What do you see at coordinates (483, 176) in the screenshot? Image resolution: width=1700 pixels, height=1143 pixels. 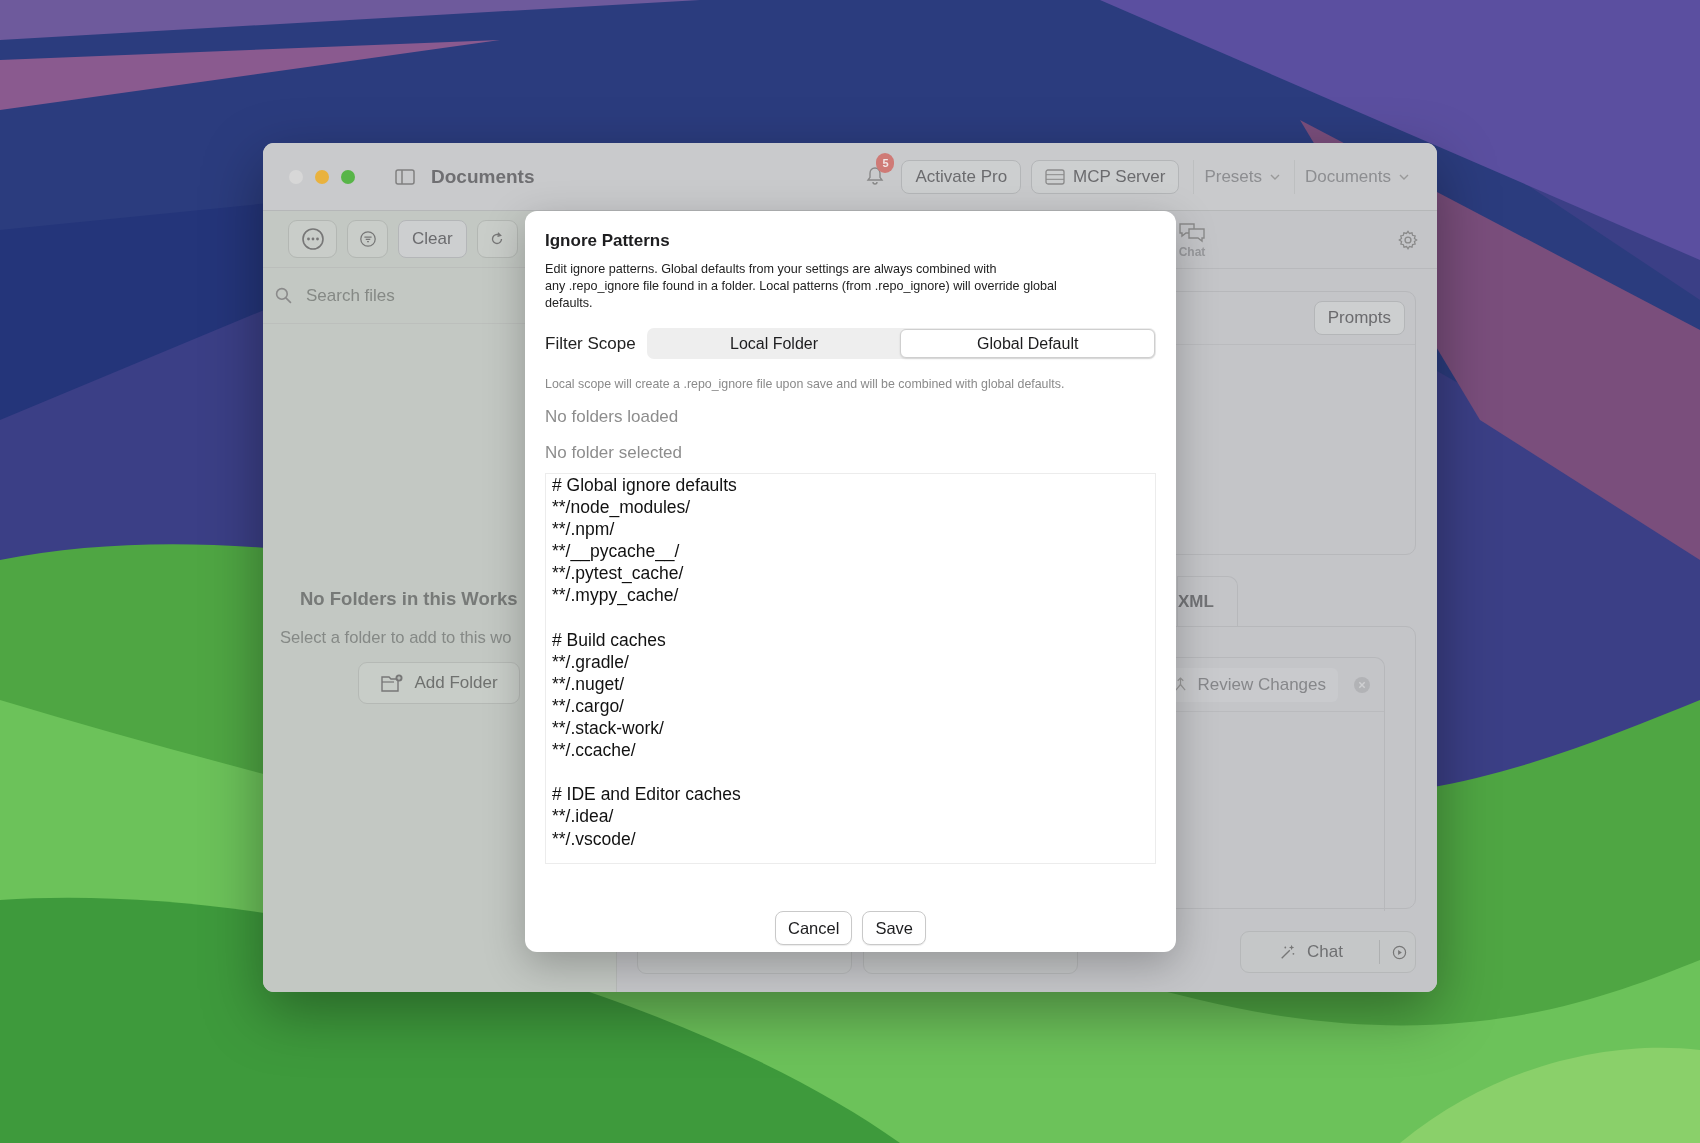 I see `window-title: Documents` at bounding box center [483, 176].